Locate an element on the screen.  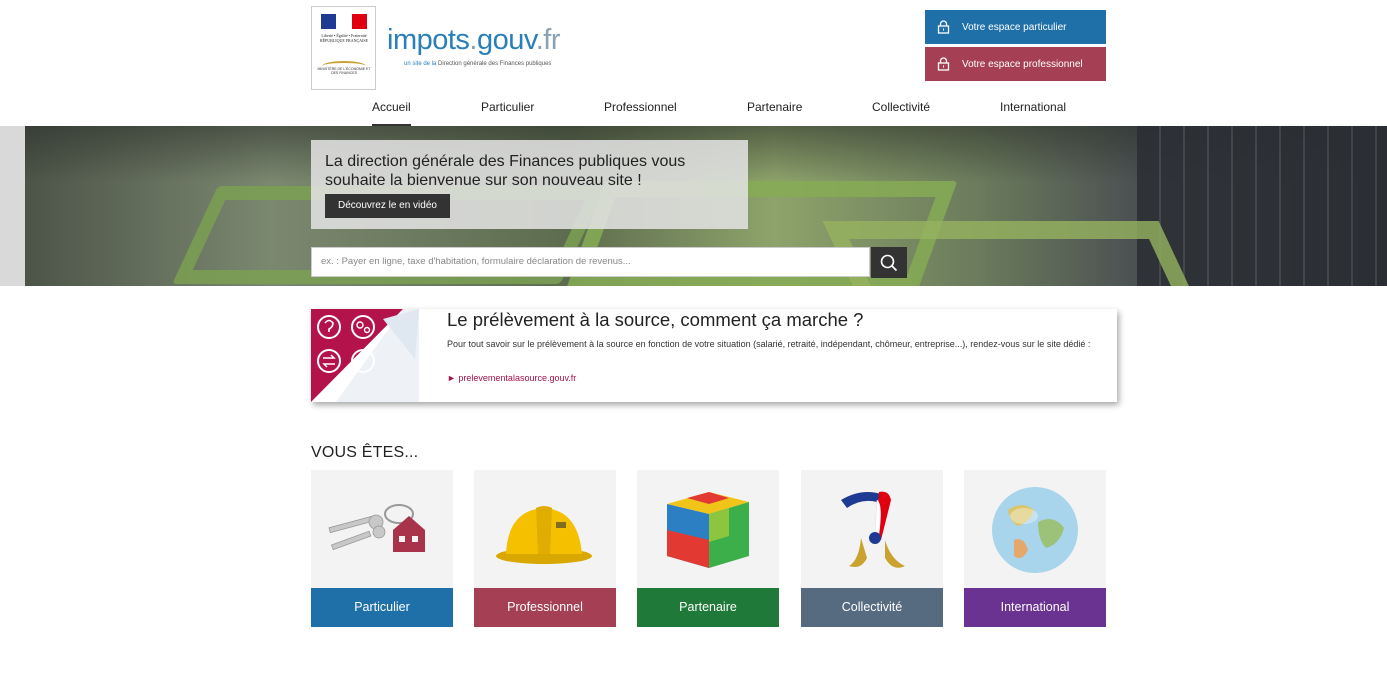
nav-item-collectivite: Collectivité is located at coordinates (901, 108).